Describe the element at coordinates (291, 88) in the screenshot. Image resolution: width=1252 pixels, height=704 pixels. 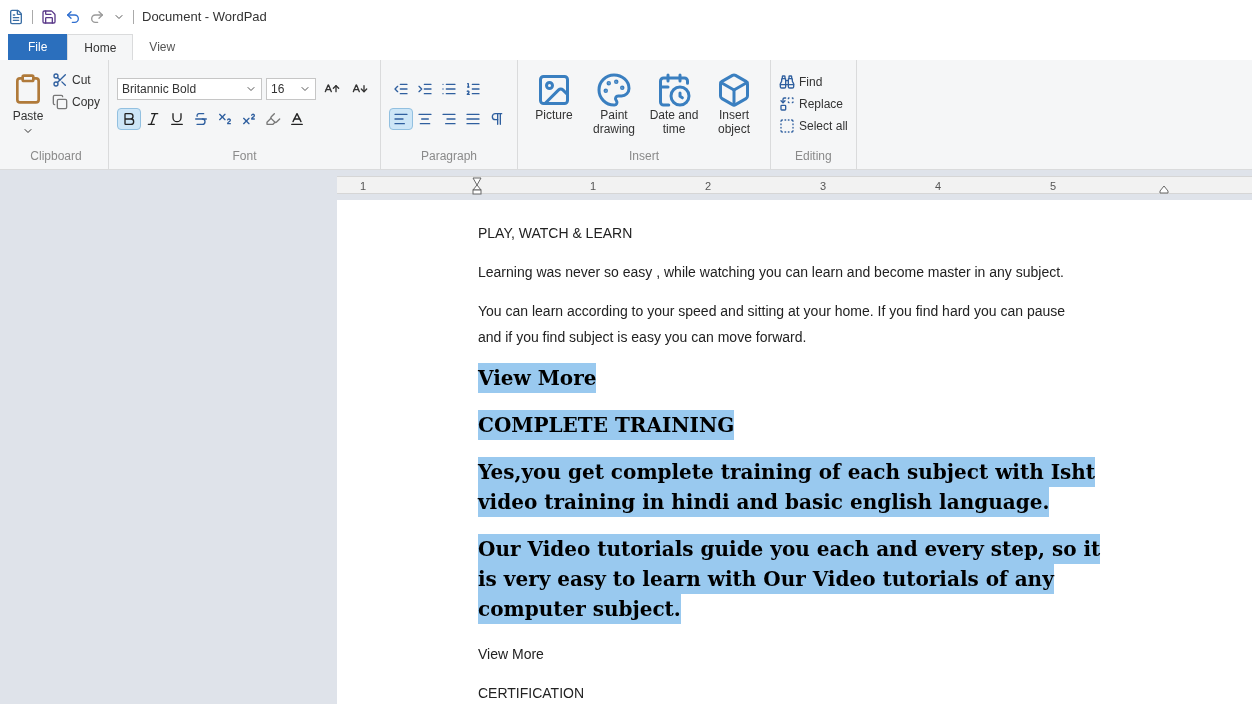
I see `font-size-dropdown: 16` at that location.